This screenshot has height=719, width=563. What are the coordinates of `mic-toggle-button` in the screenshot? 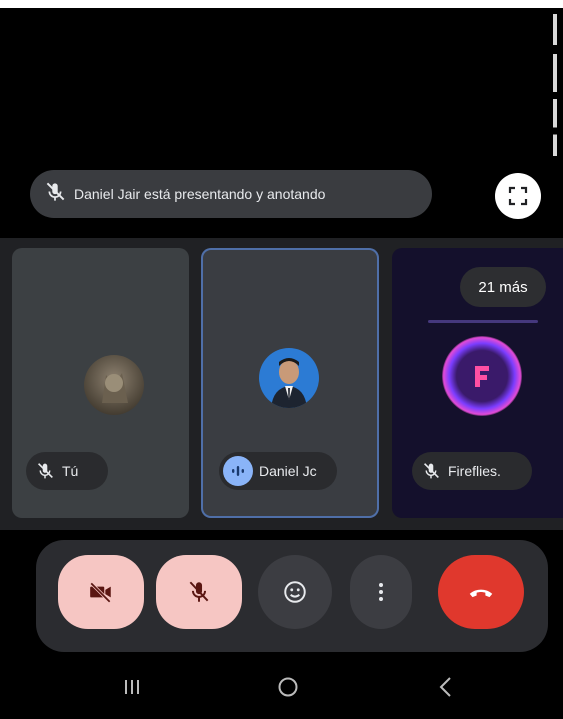 It's located at (199, 592).